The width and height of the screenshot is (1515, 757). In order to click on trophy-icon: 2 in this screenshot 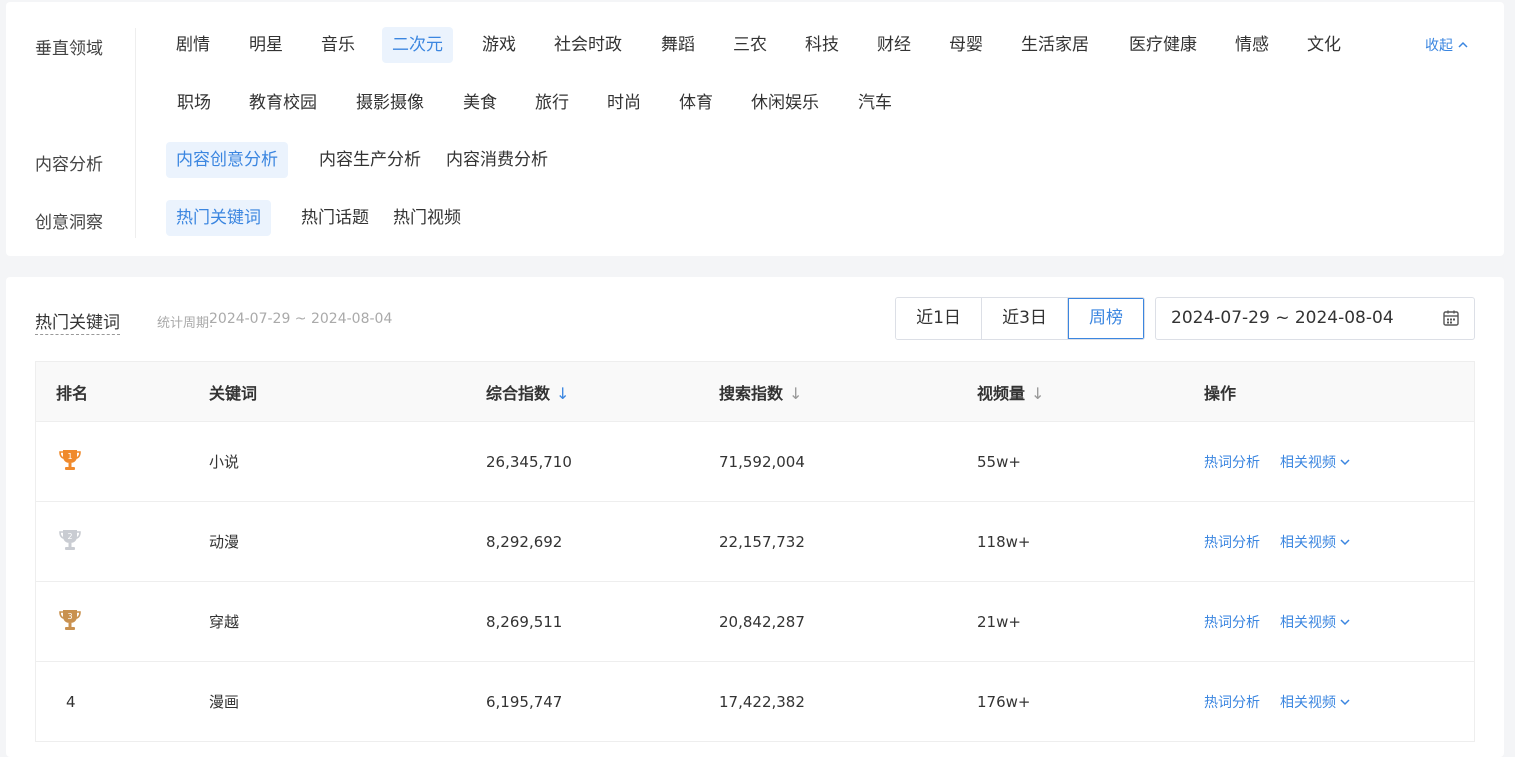, I will do `click(70, 539)`.